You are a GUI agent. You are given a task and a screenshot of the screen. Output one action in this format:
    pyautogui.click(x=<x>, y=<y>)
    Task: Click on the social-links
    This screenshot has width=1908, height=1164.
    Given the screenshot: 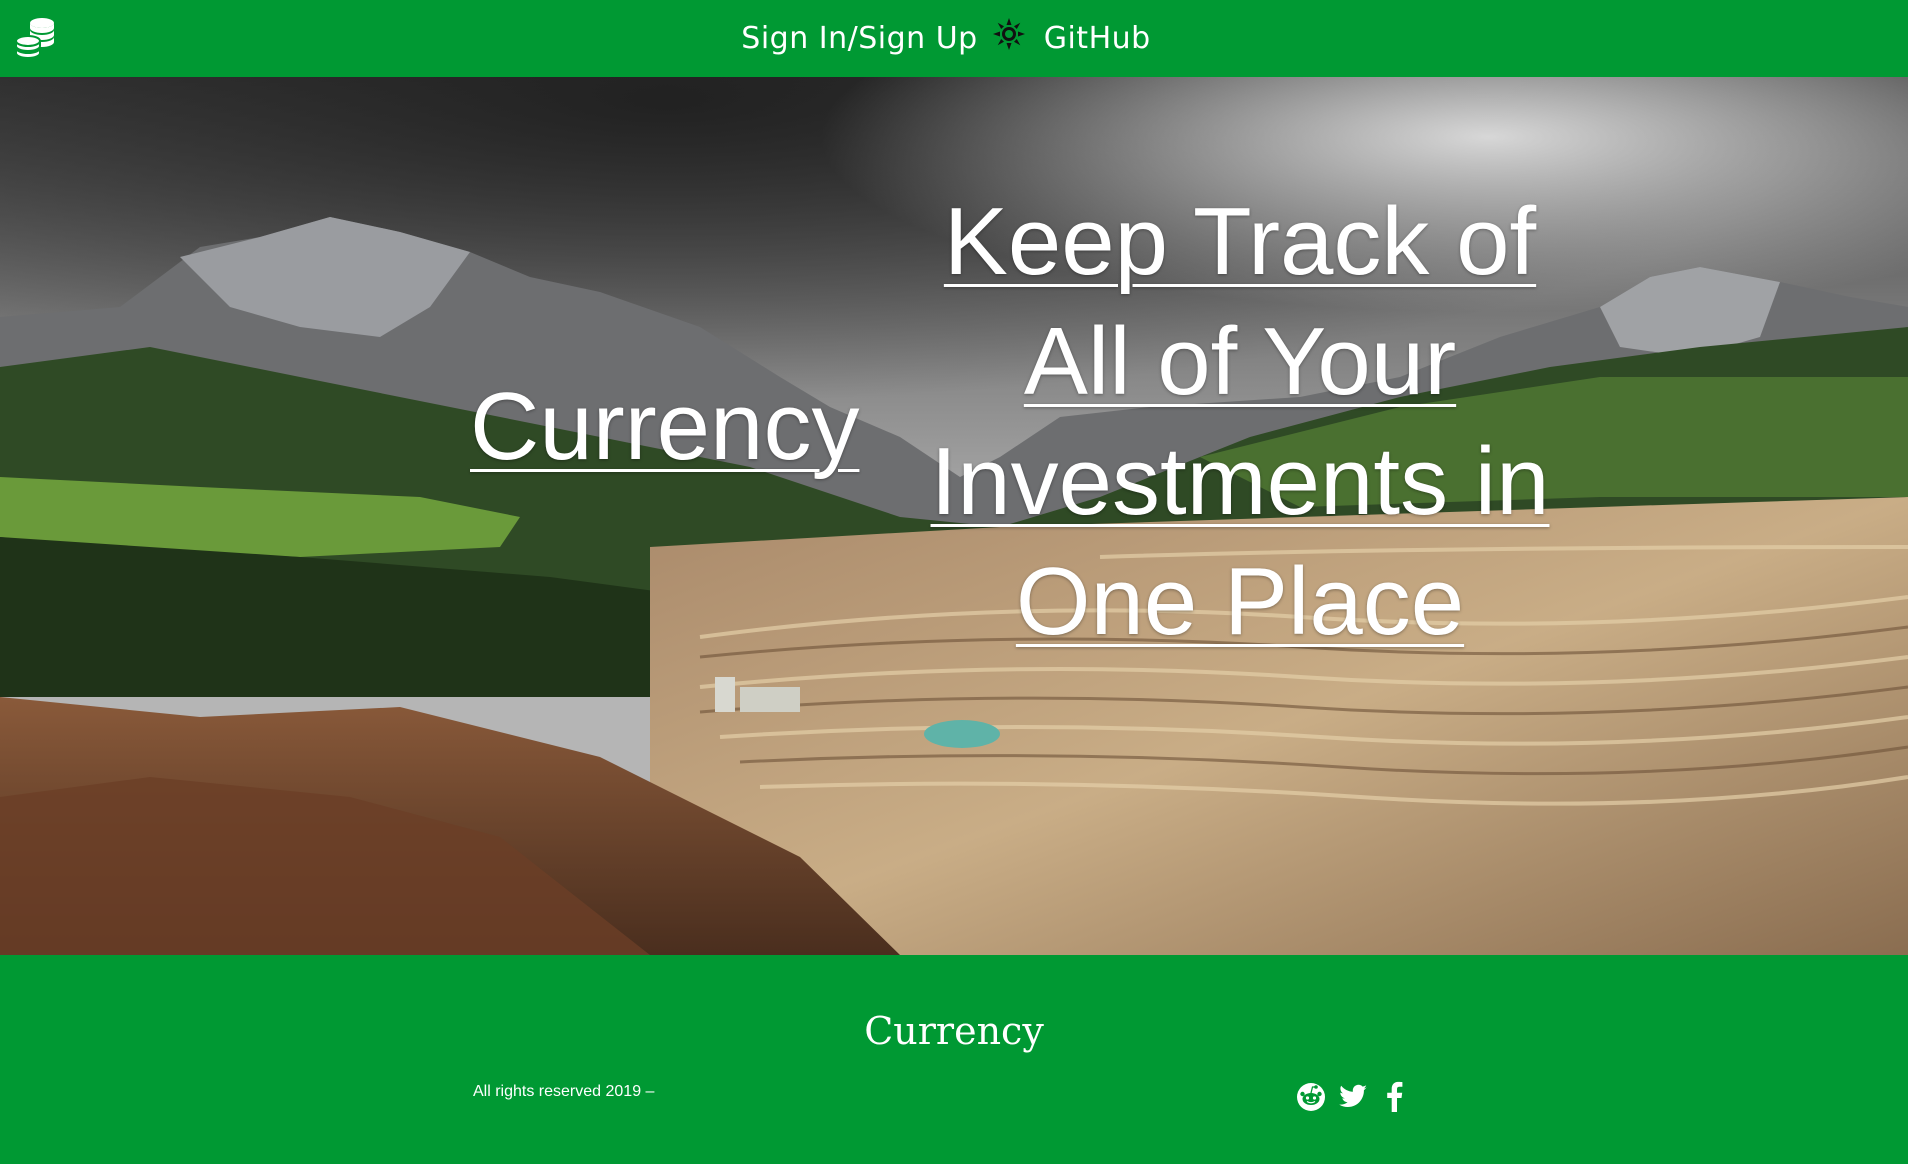 What is the action you would take?
    pyautogui.click(x=1353, y=1096)
    